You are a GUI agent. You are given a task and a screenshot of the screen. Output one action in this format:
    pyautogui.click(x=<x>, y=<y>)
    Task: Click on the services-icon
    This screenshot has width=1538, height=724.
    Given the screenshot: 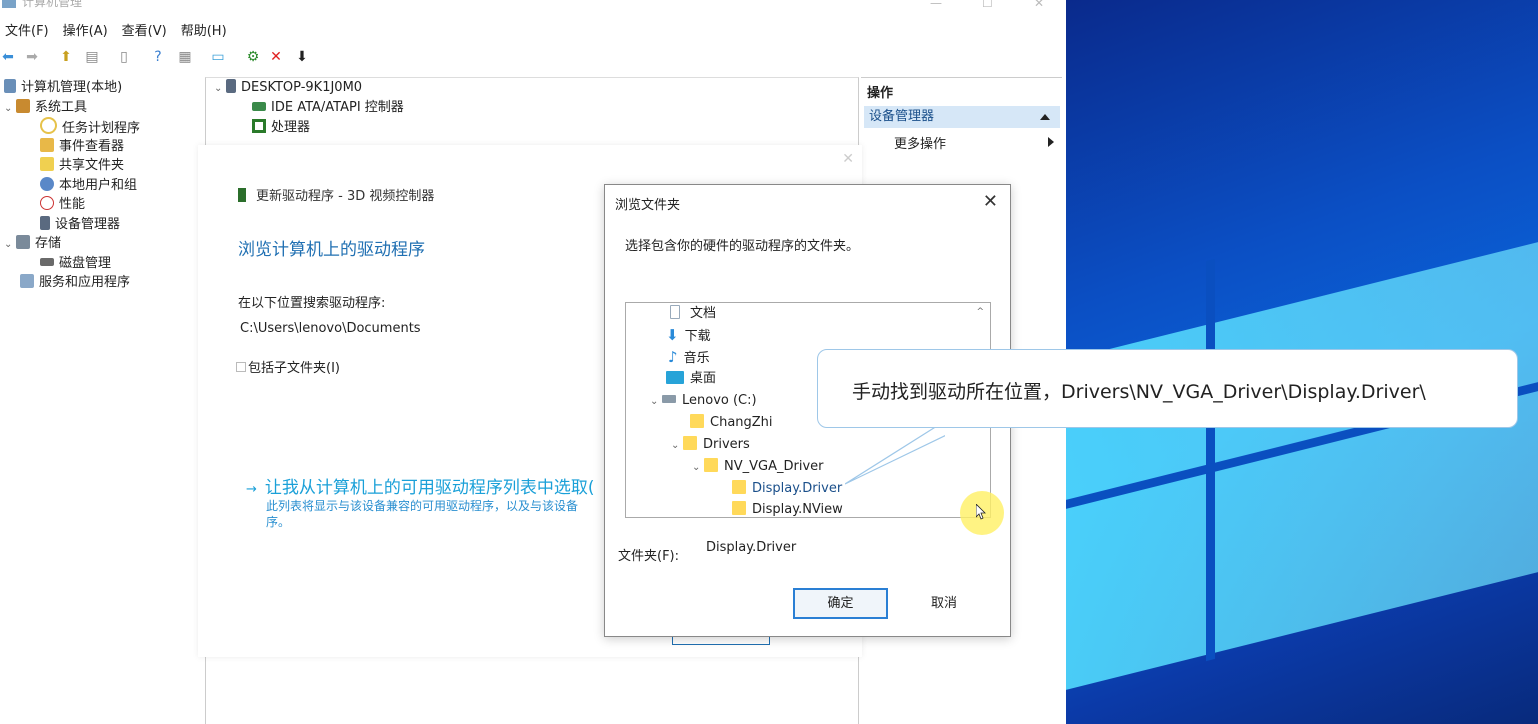 What is the action you would take?
    pyautogui.click(x=27, y=281)
    